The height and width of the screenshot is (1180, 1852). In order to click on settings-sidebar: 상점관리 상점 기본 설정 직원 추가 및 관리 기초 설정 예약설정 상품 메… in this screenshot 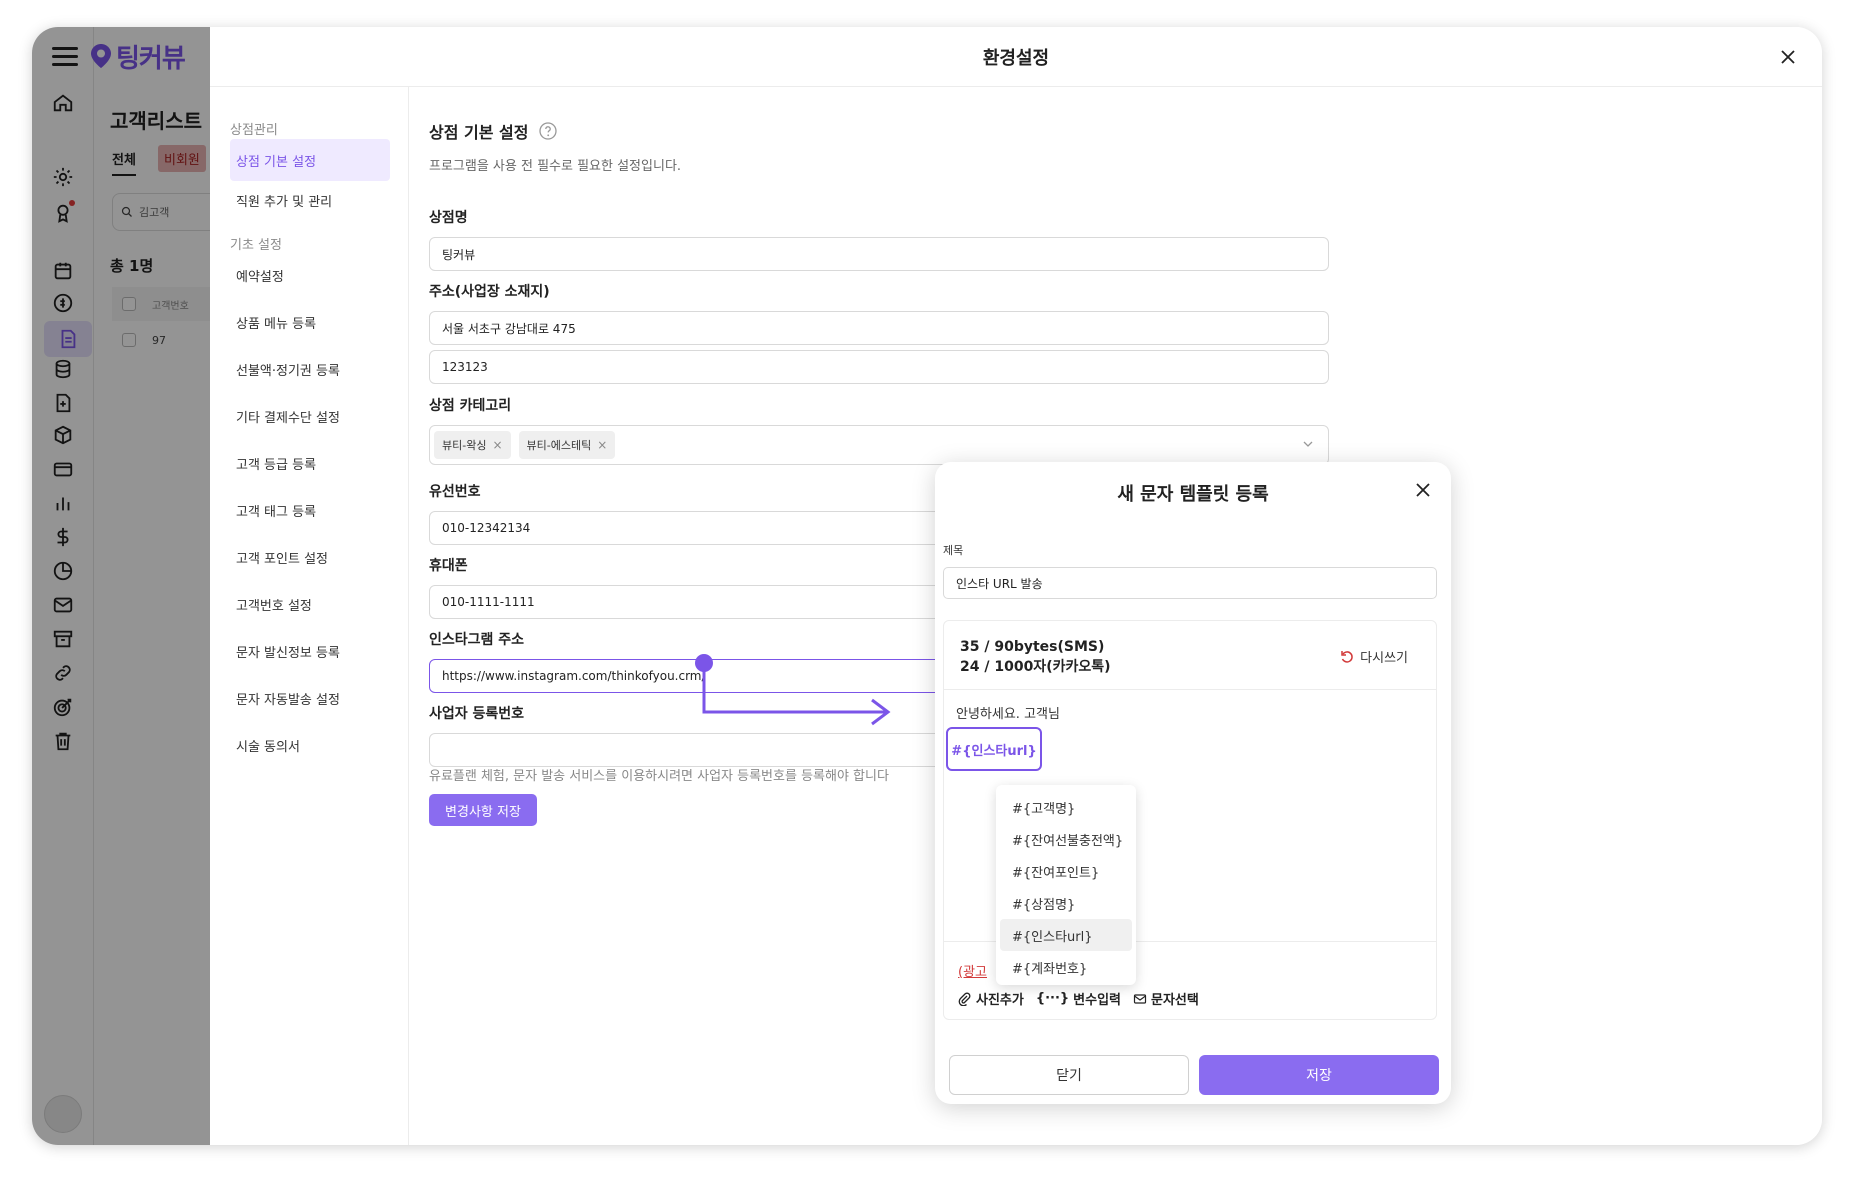, I will do `click(309, 616)`.